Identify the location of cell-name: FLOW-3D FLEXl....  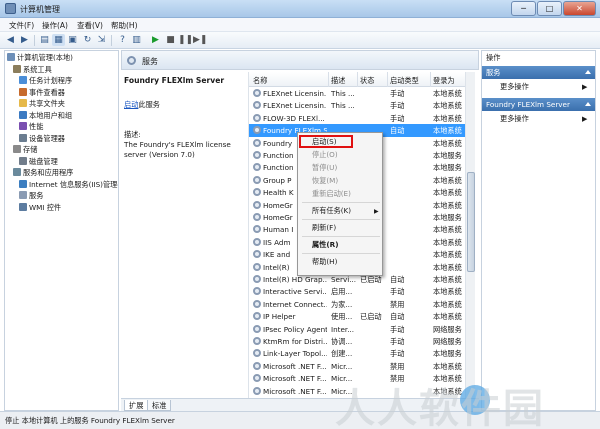
(294, 118).